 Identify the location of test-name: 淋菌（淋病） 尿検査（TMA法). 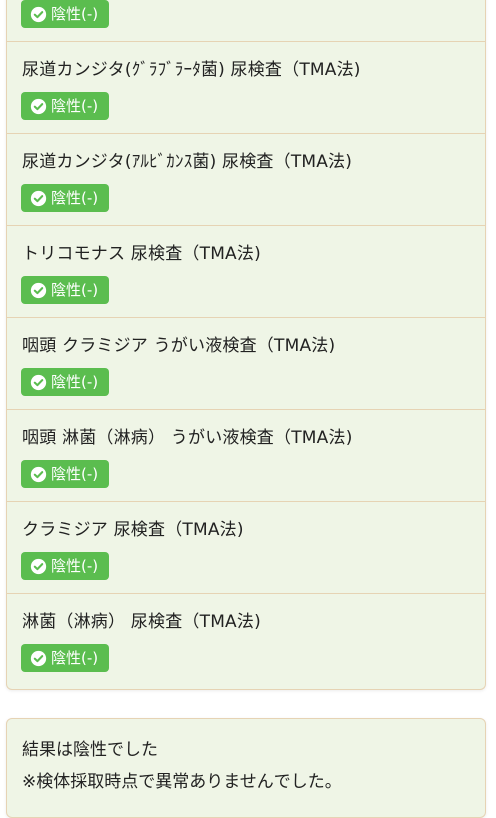
(141, 622).